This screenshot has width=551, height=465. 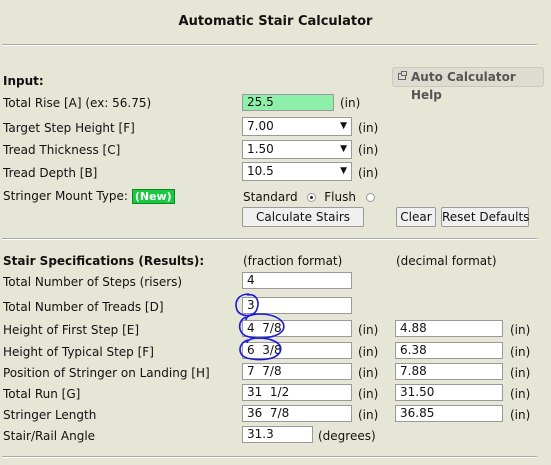 I want to click on first-step-height-fraction: 4 7/8, so click(x=297, y=328).